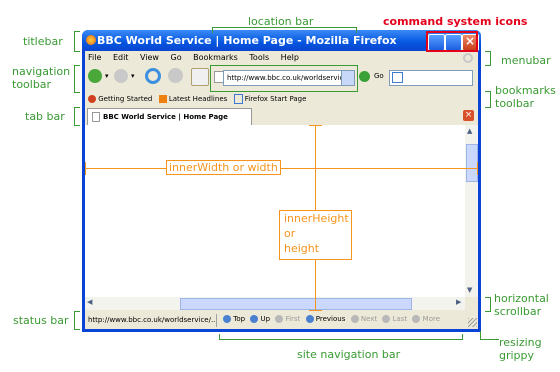 This screenshot has height=372, width=560. What do you see at coordinates (153, 76) in the screenshot?
I see `reload-icon` at bounding box center [153, 76].